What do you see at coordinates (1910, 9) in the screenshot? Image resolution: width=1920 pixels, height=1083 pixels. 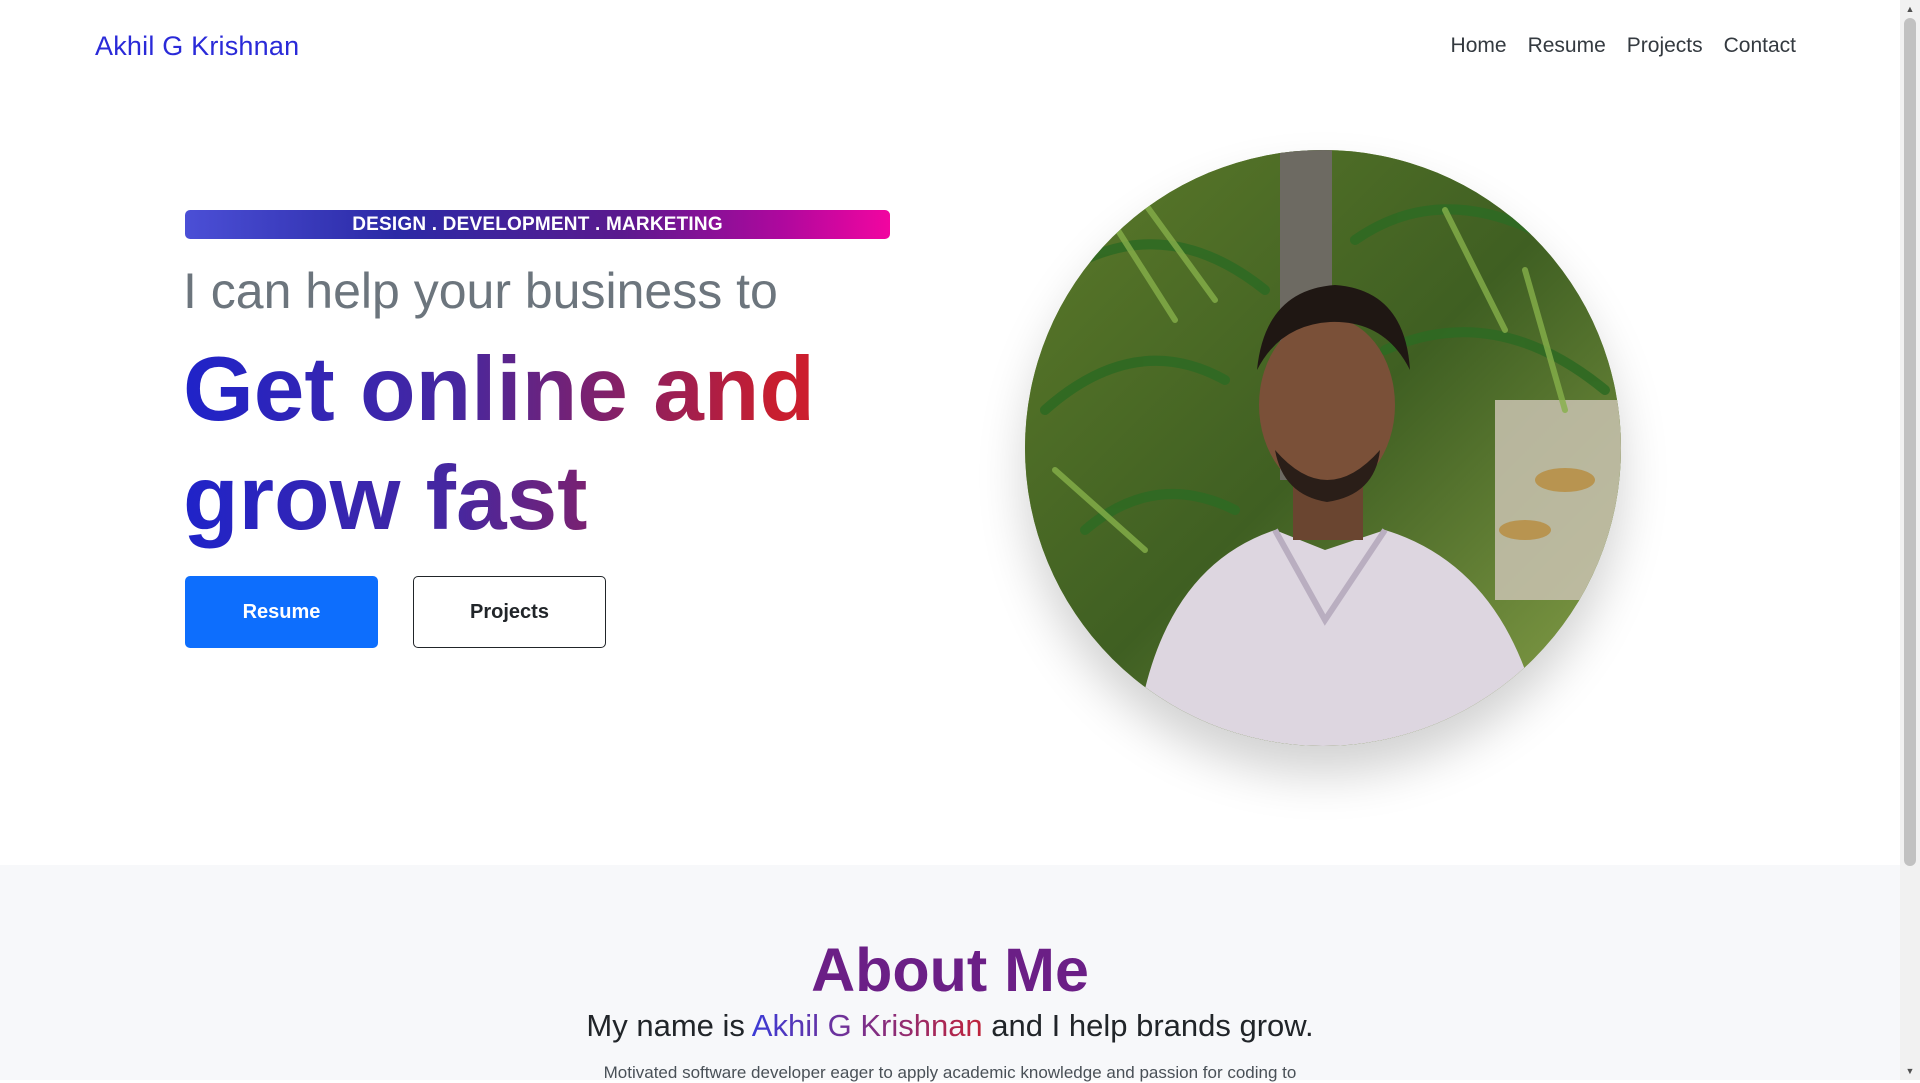 I see `scroll-up-arrow-icon: ▲` at bounding box center [1910, 9].